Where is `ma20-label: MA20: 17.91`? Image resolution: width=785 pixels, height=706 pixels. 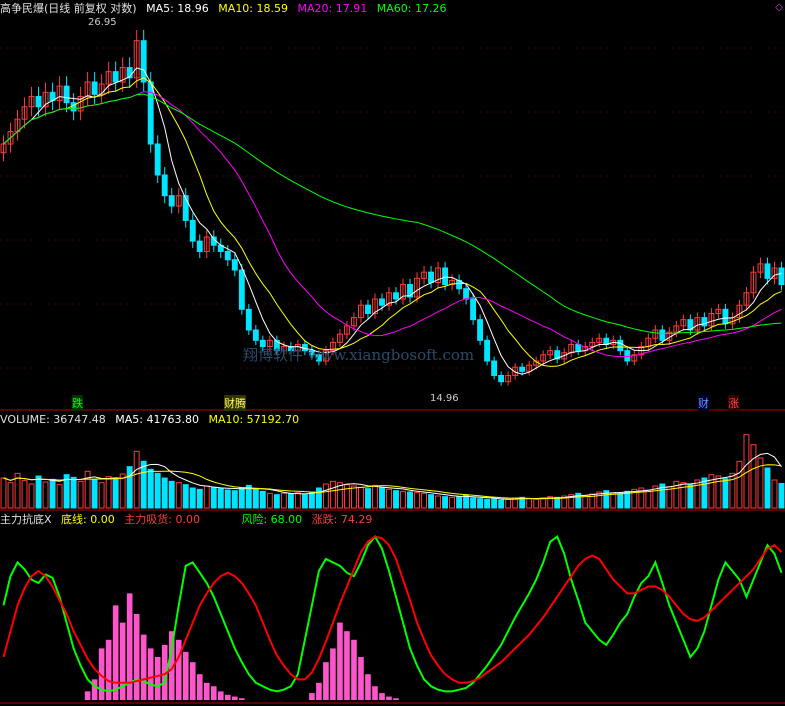 ma20-label: MA20: 17.91 is located at coordinates (332, 8).